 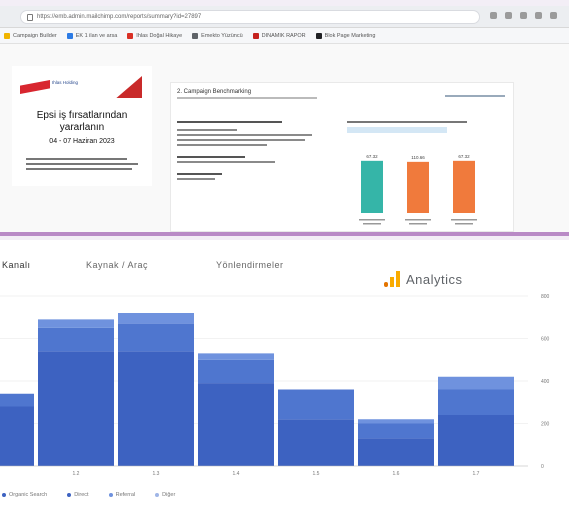 What do you see at coordinates (553, 15) in the screenshot?
I see `menu-icon` at bounding box center [553, 15].